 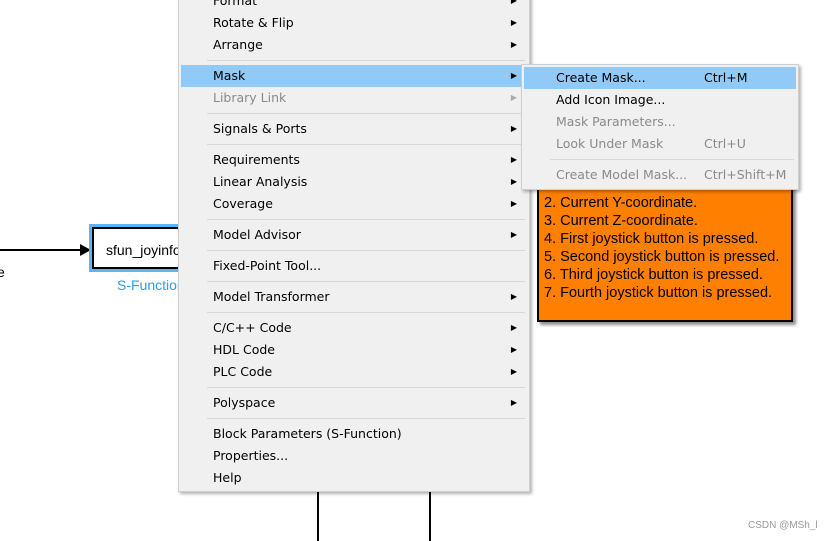 What do you see at coordinates (307, 433) in the screenshot?
I see `menu-item-label: Block Parameters (S-Function)` at bounding box center [307, 433].